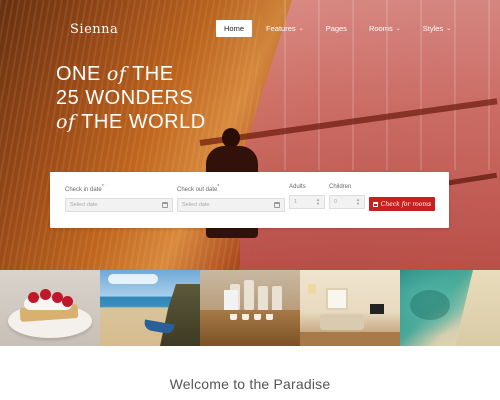  What do you see at coordinates (377, 309) in the screenshot?
I see `tv-shape` at bounding box center [377, 309].